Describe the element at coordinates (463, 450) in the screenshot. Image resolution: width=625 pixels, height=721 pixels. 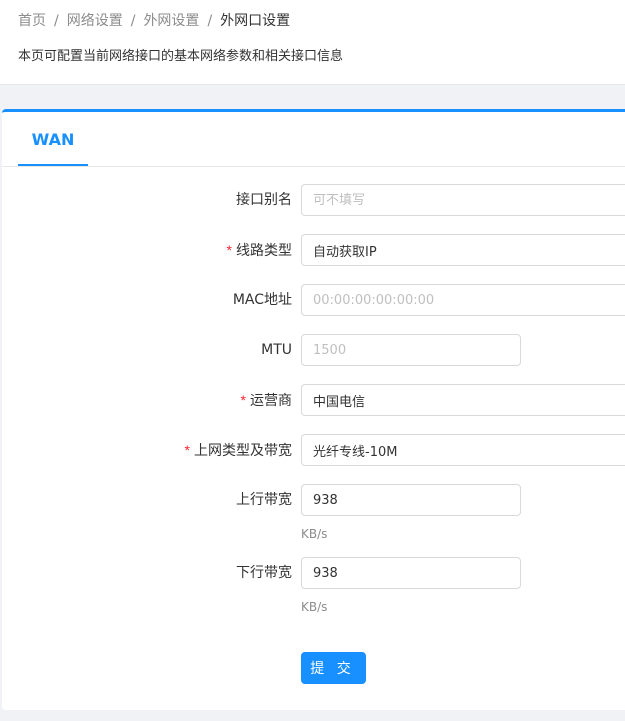
I see `bandwidth-type-select` at that location.